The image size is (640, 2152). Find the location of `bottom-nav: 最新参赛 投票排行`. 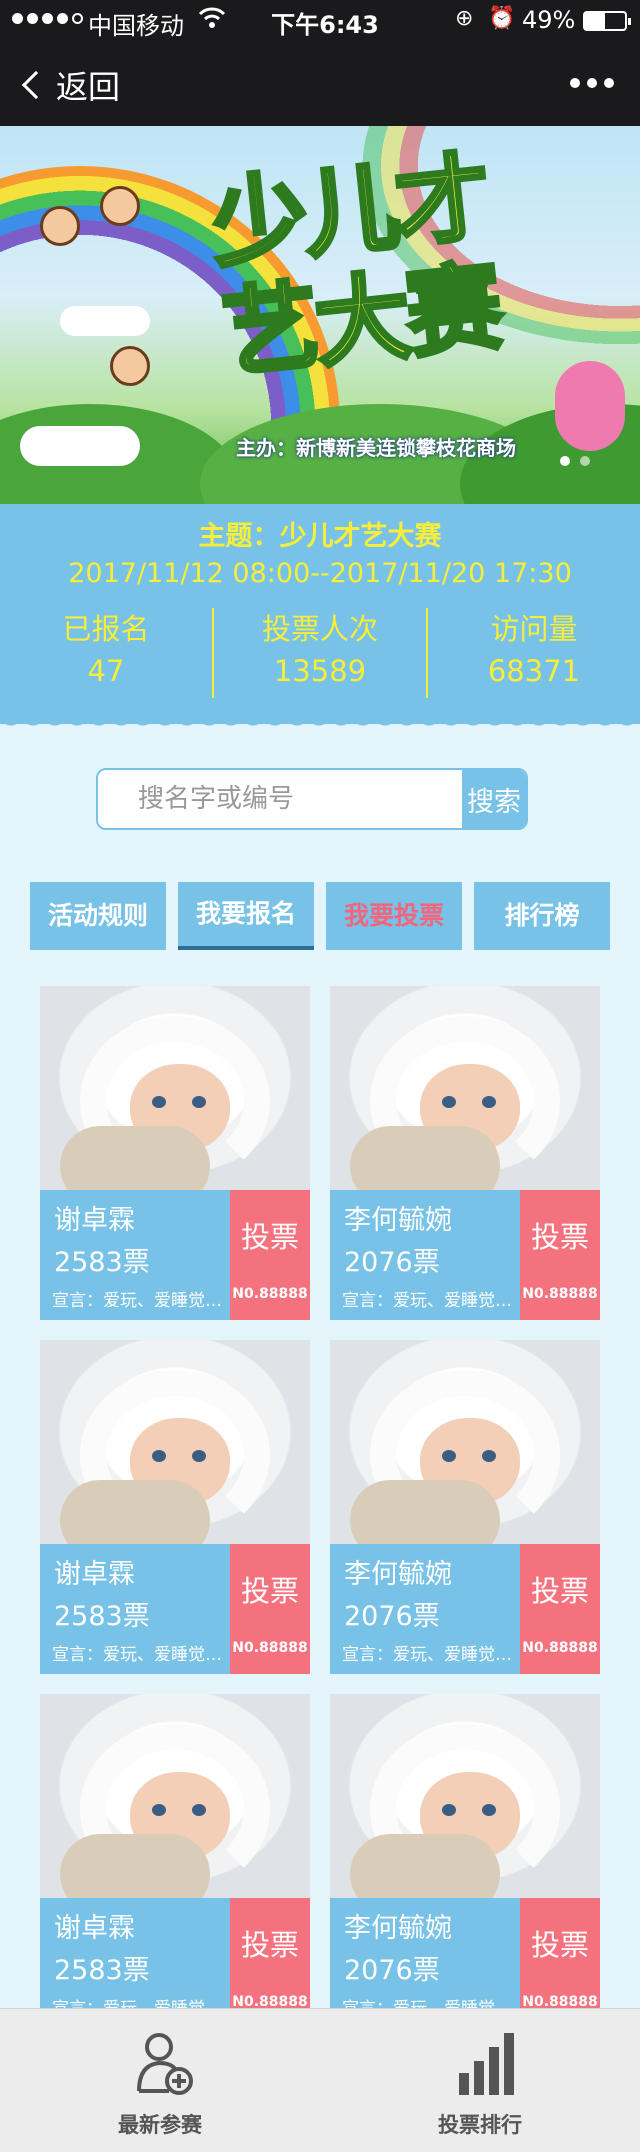

bottom-nav: 最新参赛 投票排行 is located at coordinates (320, 2080).